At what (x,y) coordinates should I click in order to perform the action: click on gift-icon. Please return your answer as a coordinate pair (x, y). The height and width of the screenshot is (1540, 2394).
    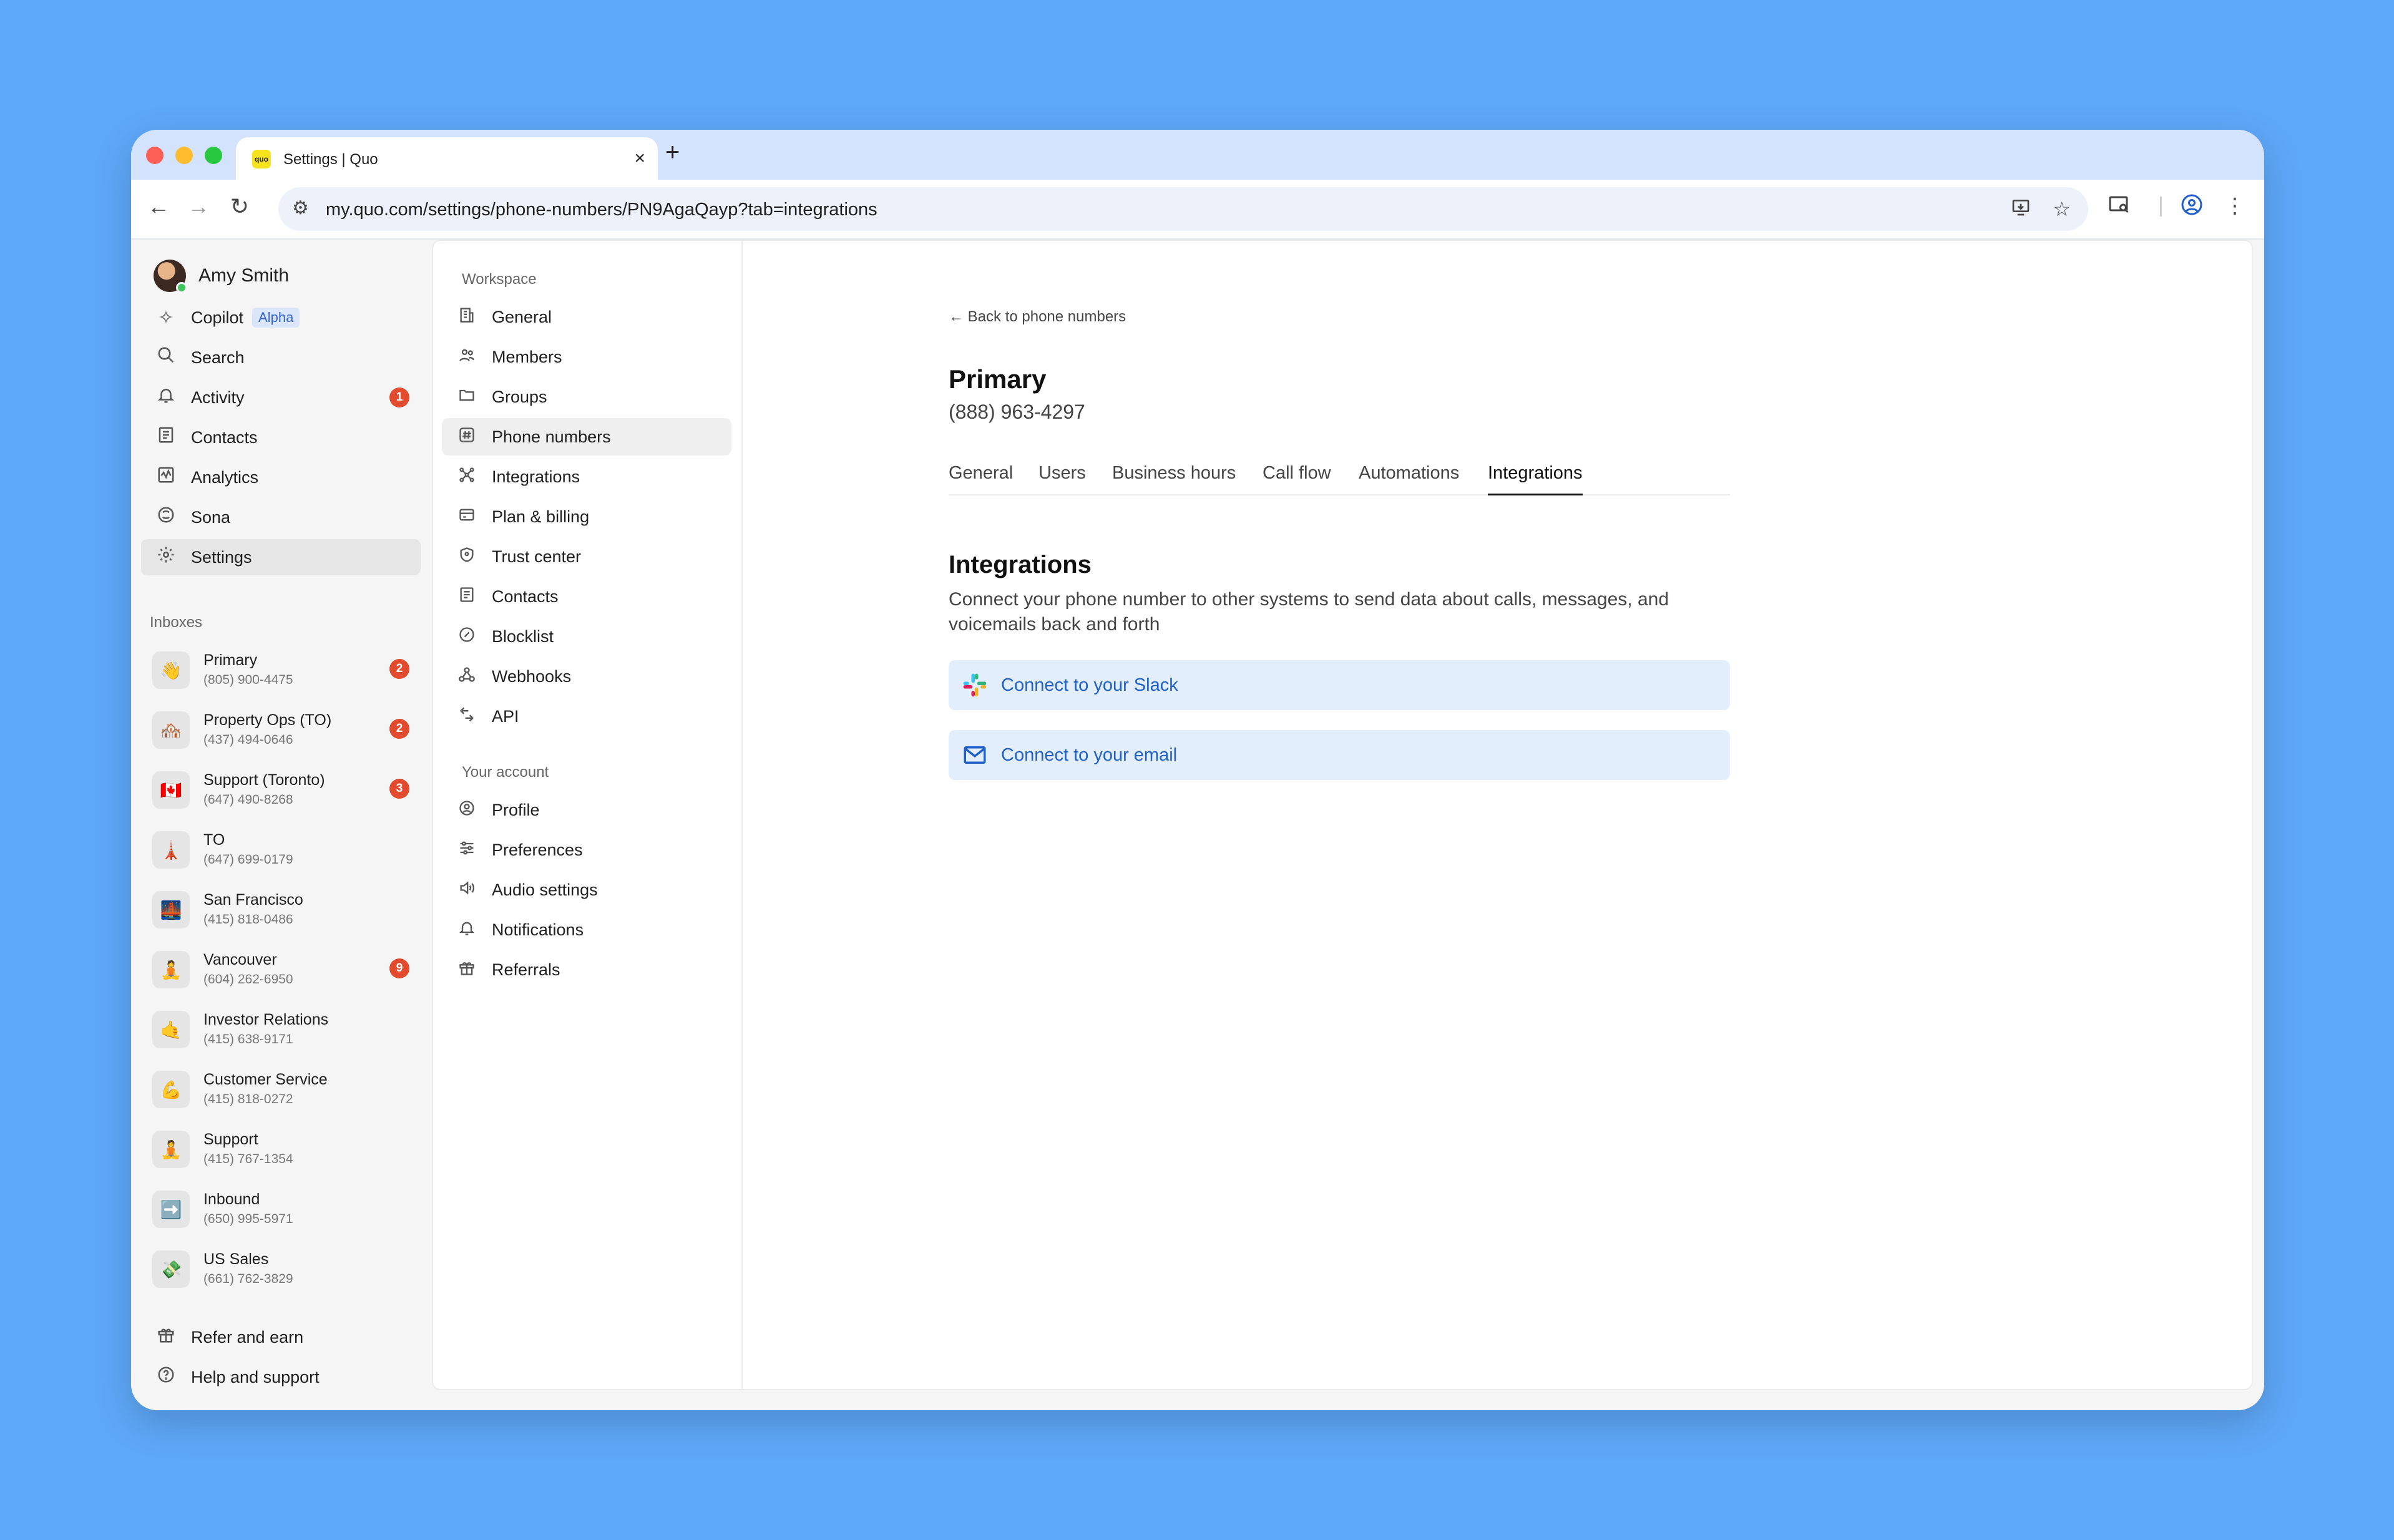
    Looking at the image, I should click on (166, 1337).